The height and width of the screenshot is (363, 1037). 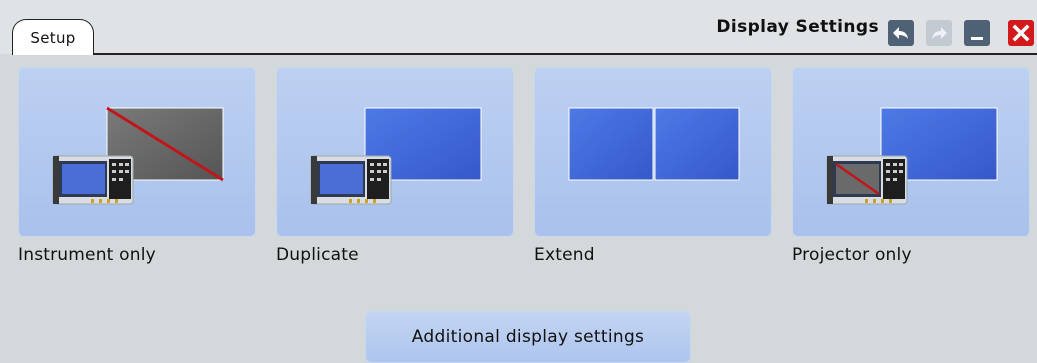 What do you see at coordinates (654, 144) in the screenshot?
I see `extend-display-icon` at bounding box center [654, 144].